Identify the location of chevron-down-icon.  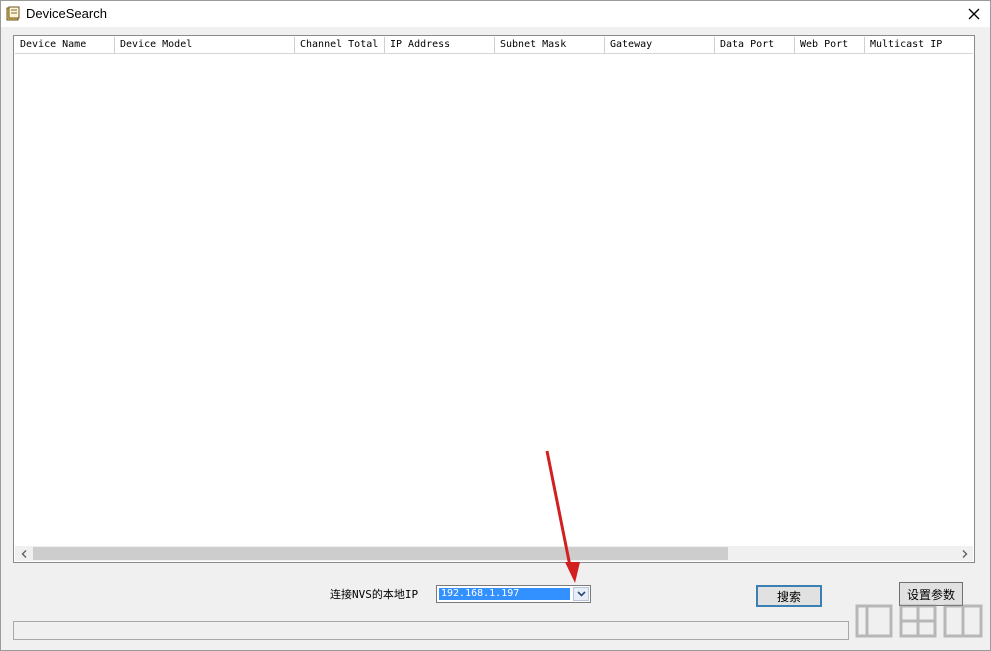
(581, 594).